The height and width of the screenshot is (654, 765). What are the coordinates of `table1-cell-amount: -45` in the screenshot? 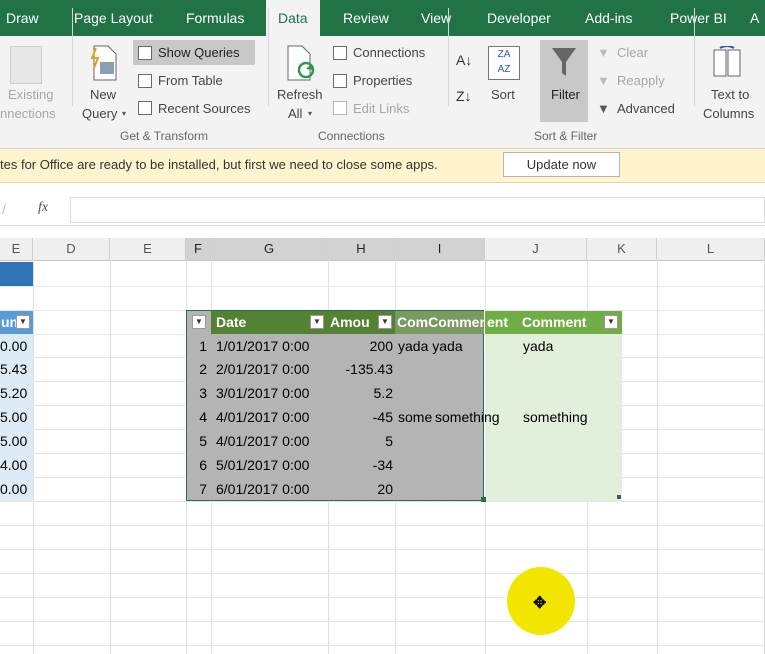 It's located at (361, 417).